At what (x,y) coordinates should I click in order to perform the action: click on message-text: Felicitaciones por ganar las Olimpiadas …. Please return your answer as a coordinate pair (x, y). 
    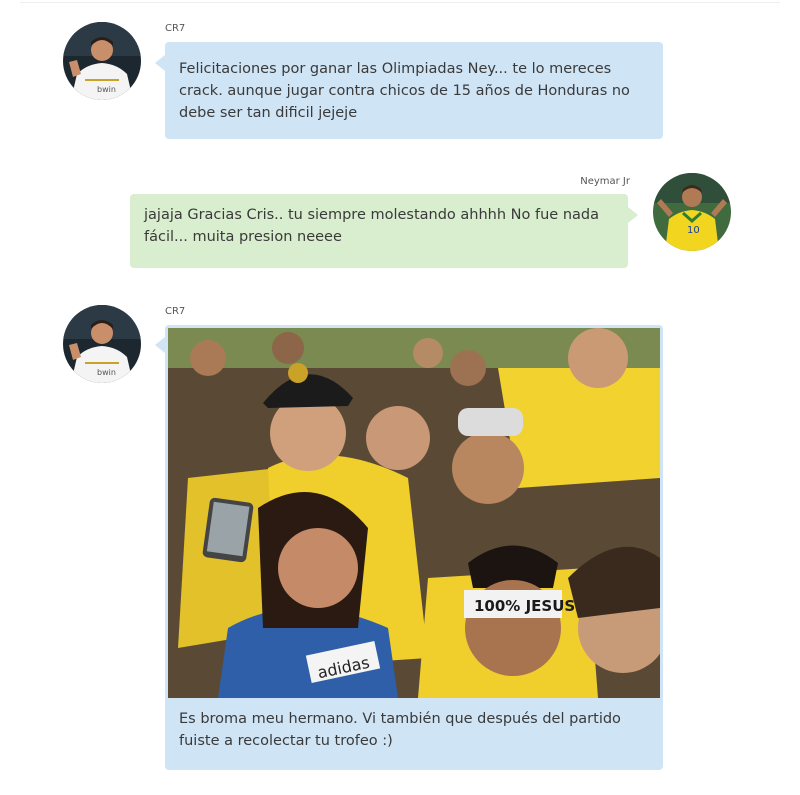
    Looking at the image, I should click on (404, 91).